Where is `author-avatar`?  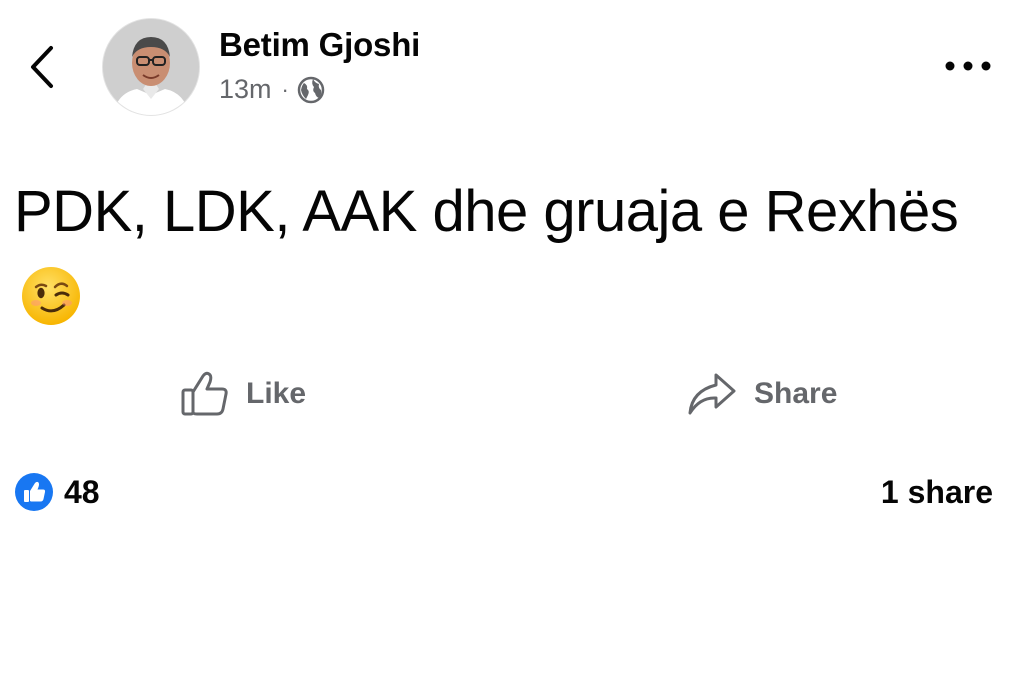 author-avatar is located at coordinates (151, 67).